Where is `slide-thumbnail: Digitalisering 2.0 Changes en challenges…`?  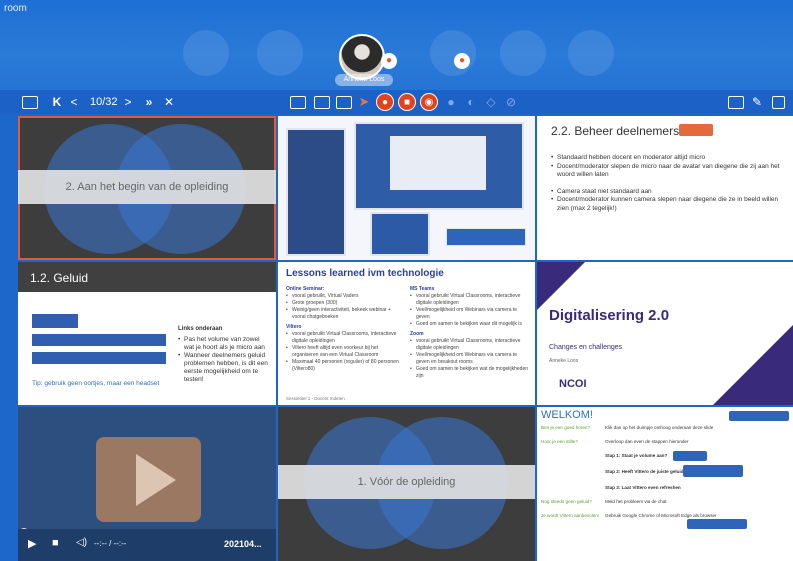
slide-thumbnail: Digitalisering 2.0 Changes en challenges… is located at coordinates (665, 333).